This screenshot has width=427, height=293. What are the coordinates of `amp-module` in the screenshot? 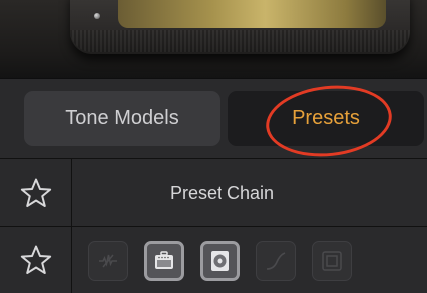 It's located at (164, 261).